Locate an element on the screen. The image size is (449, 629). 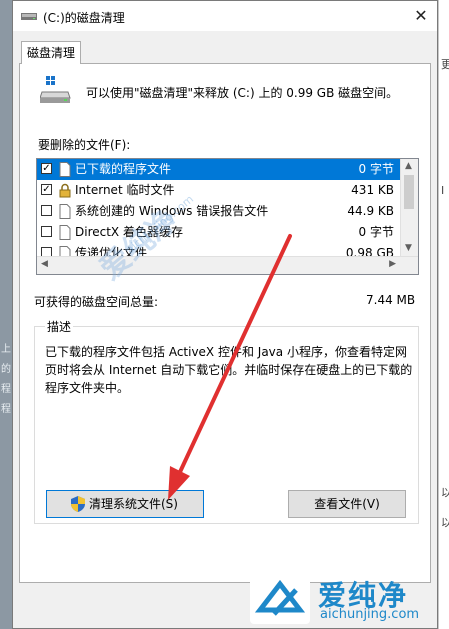
close-button: ✕ is located at coordinates (421, 16).